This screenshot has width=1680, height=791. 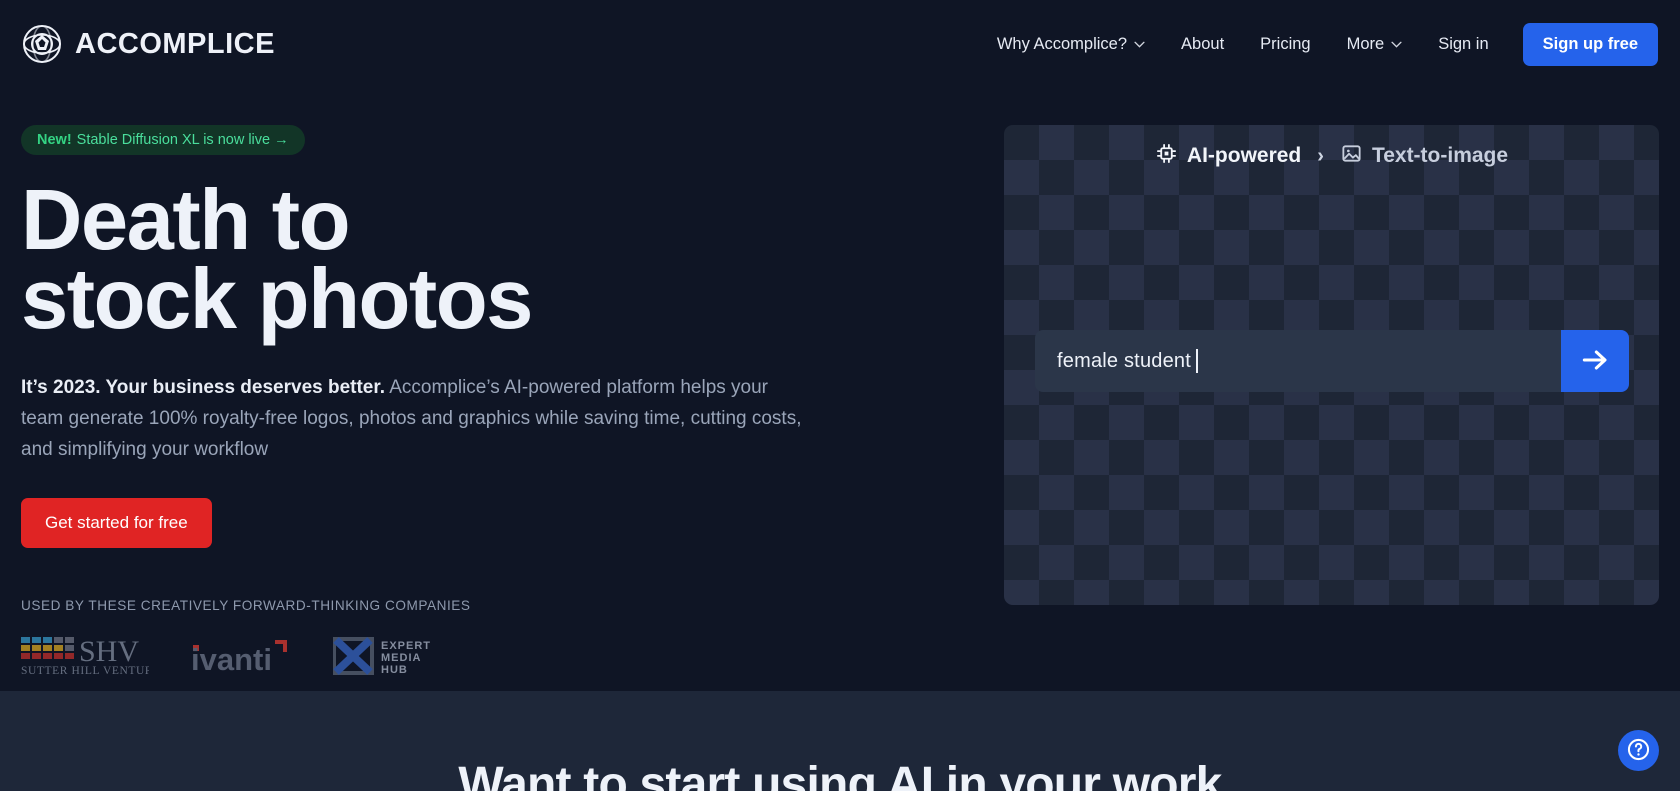 What do you see at coordinates (401, 658) in the screenshot?
I see `svg-text: MEDIA` at bounding box center [401, 658].